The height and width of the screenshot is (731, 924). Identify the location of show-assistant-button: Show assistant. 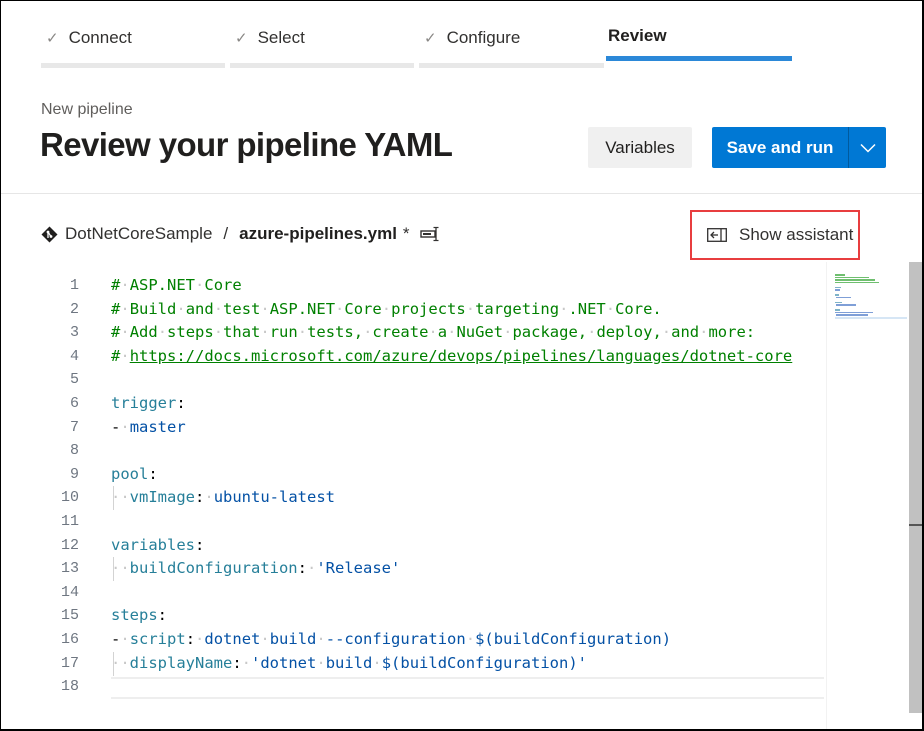
(775, 235).